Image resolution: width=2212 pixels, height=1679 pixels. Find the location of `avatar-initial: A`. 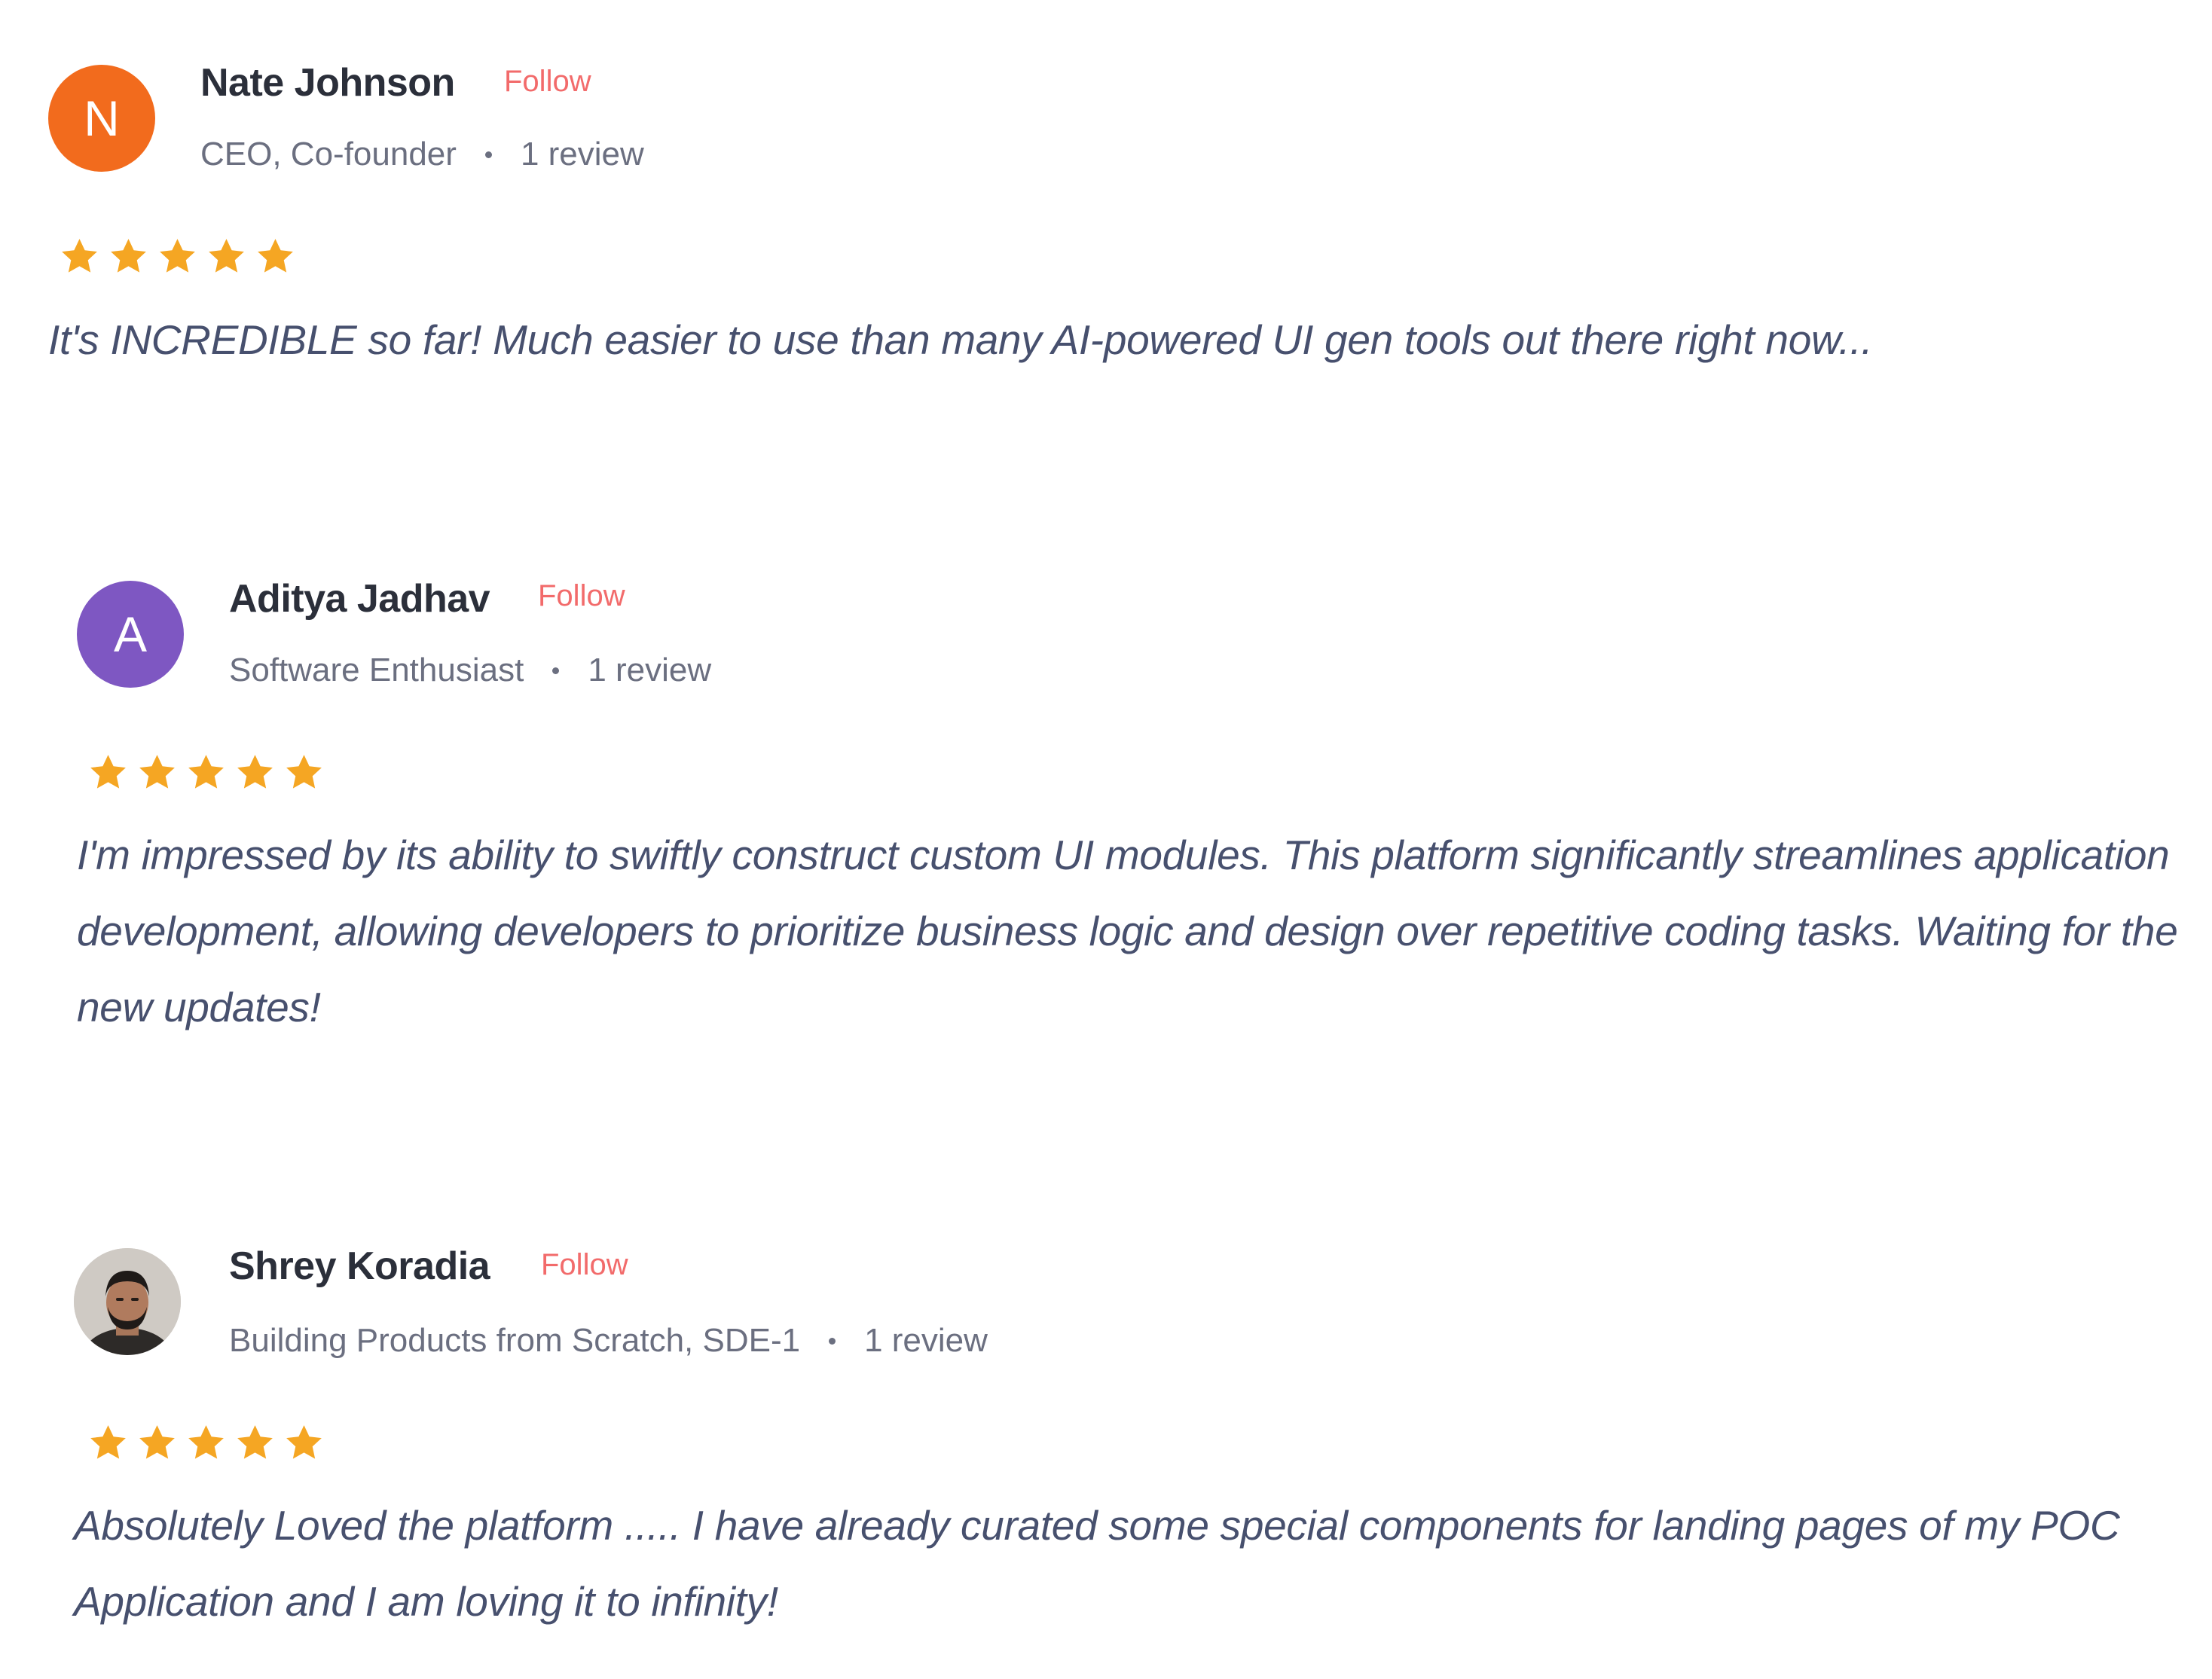

avatar-initial: A is located at coordinates (130, 634).